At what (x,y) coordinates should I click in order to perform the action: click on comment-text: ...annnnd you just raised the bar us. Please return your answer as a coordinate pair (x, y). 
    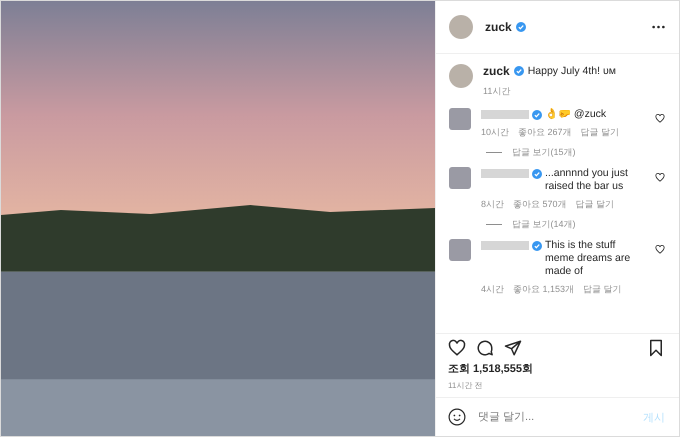
    Looking at the image, I should click on (587, 180).